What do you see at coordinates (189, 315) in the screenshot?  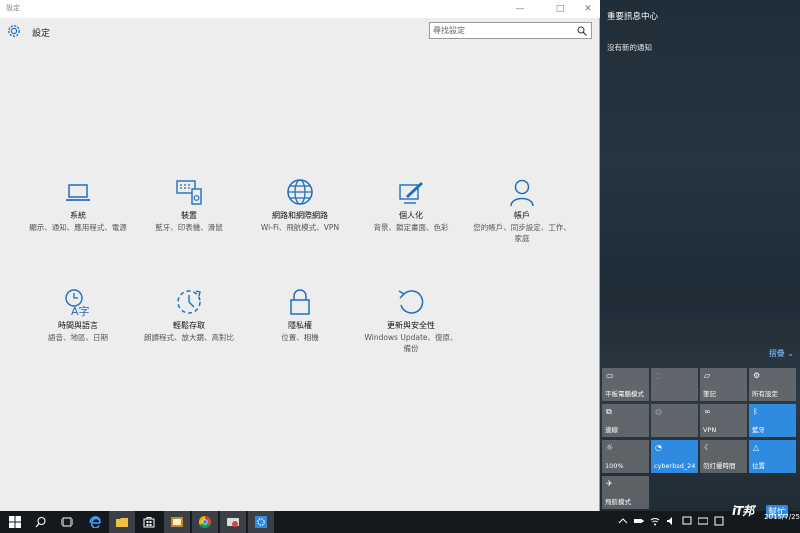 I see `tile-ease-of-access: 輕鬆存取 朗讀程式、放大鏡、高對比` at bounding box center [189, 315].